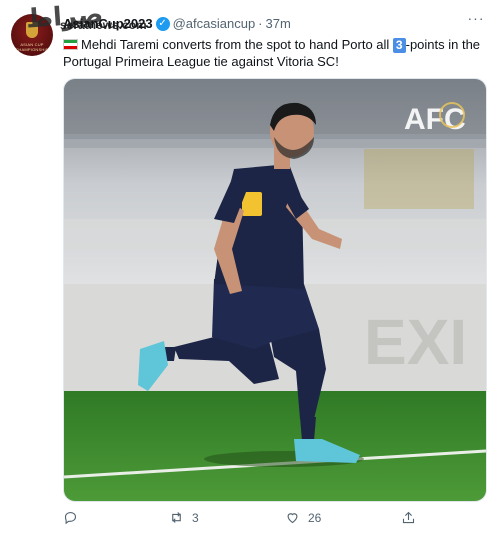 The height and width of the screenshot is (535, 500). I want to click on iran-flag-icon, so click(70, 44).